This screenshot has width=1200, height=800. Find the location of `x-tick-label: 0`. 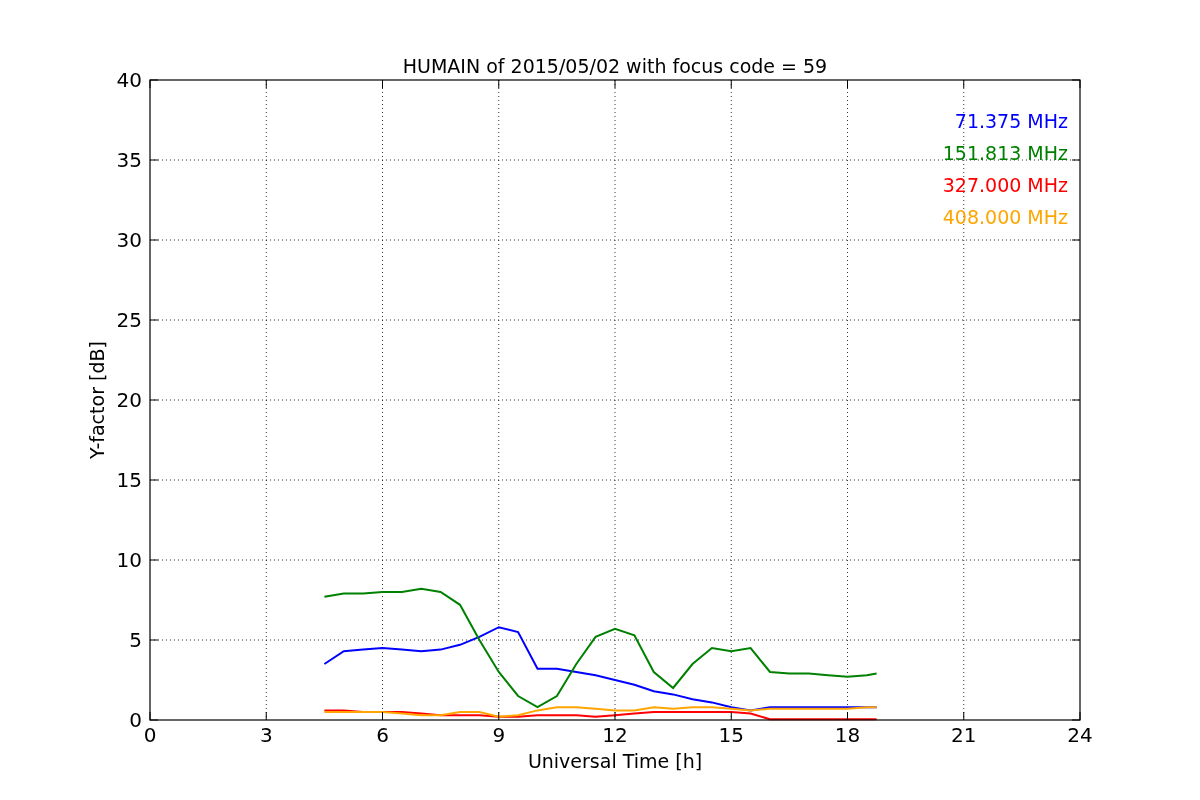

x-tick-label: 0 is located at coordinates (150, 735).